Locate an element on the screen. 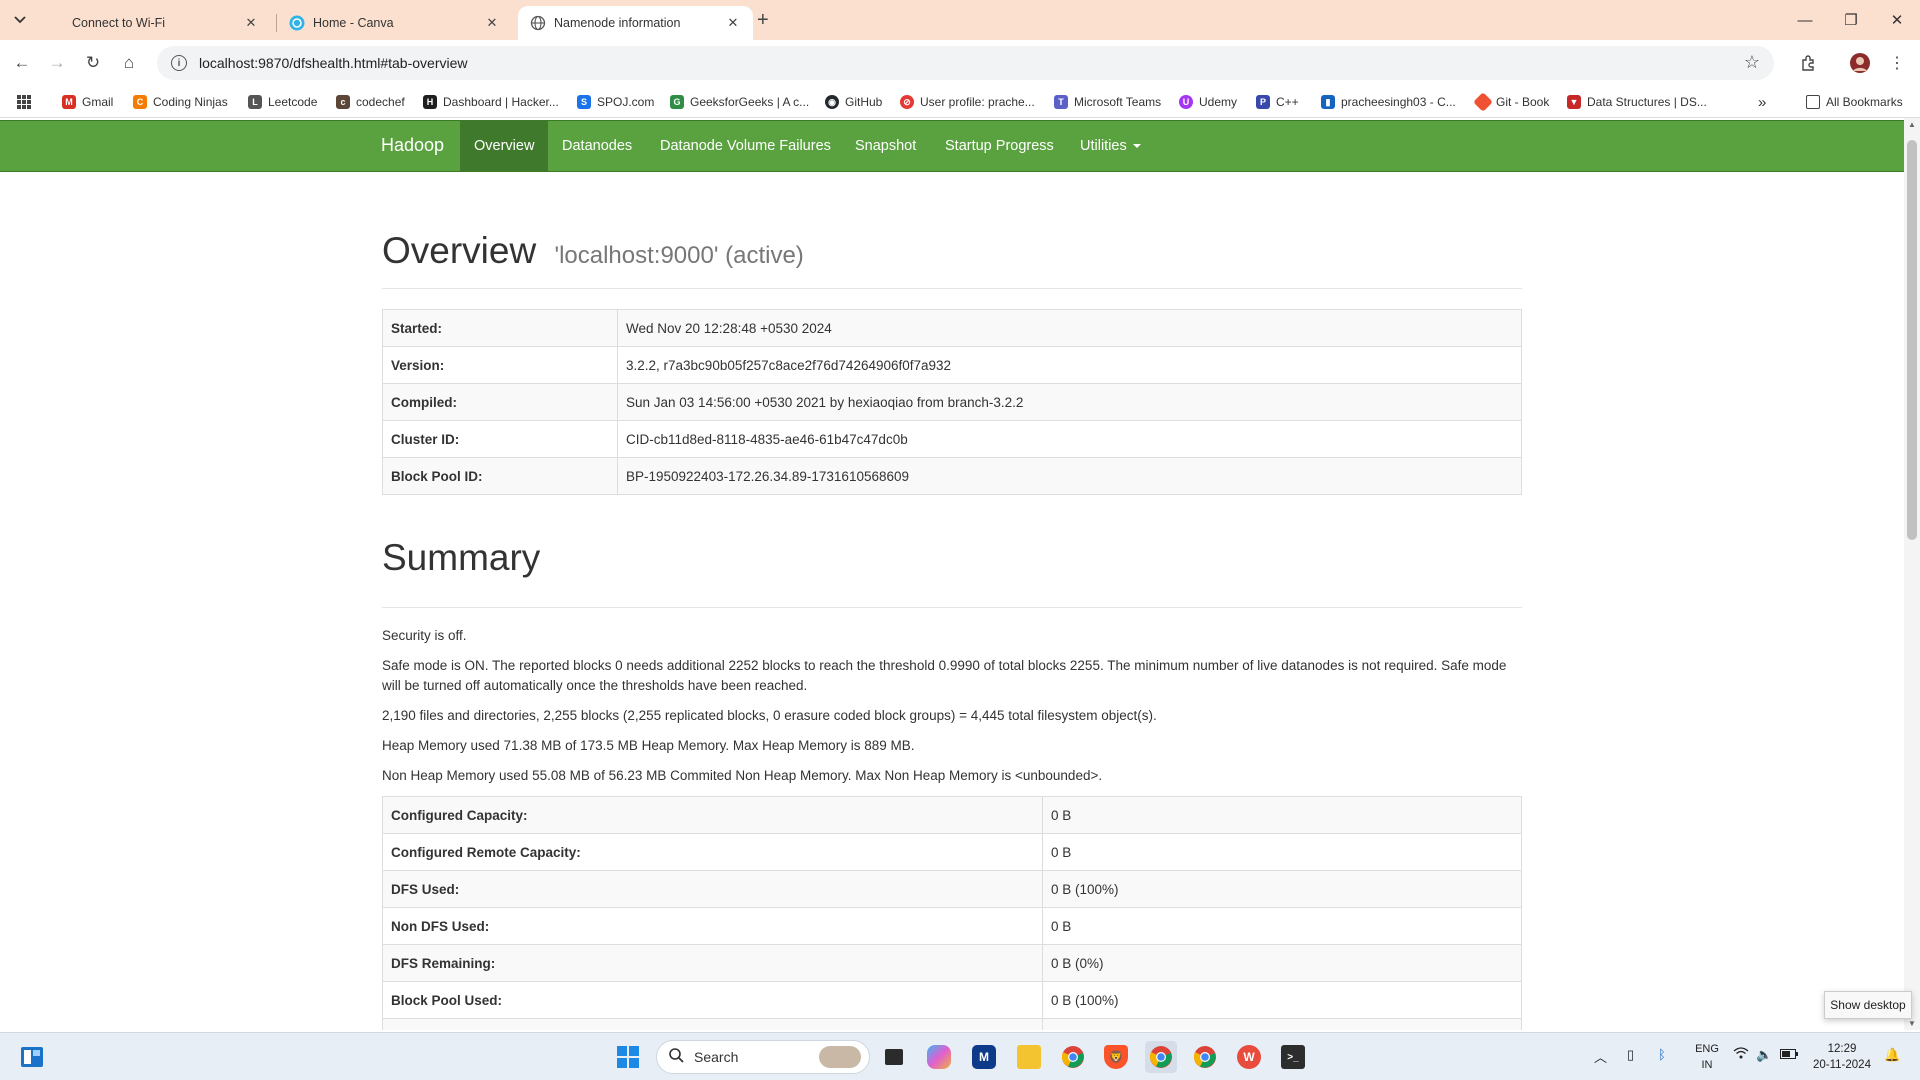  nav-datanodes: Datanodes is located at coordinates (597, 146).